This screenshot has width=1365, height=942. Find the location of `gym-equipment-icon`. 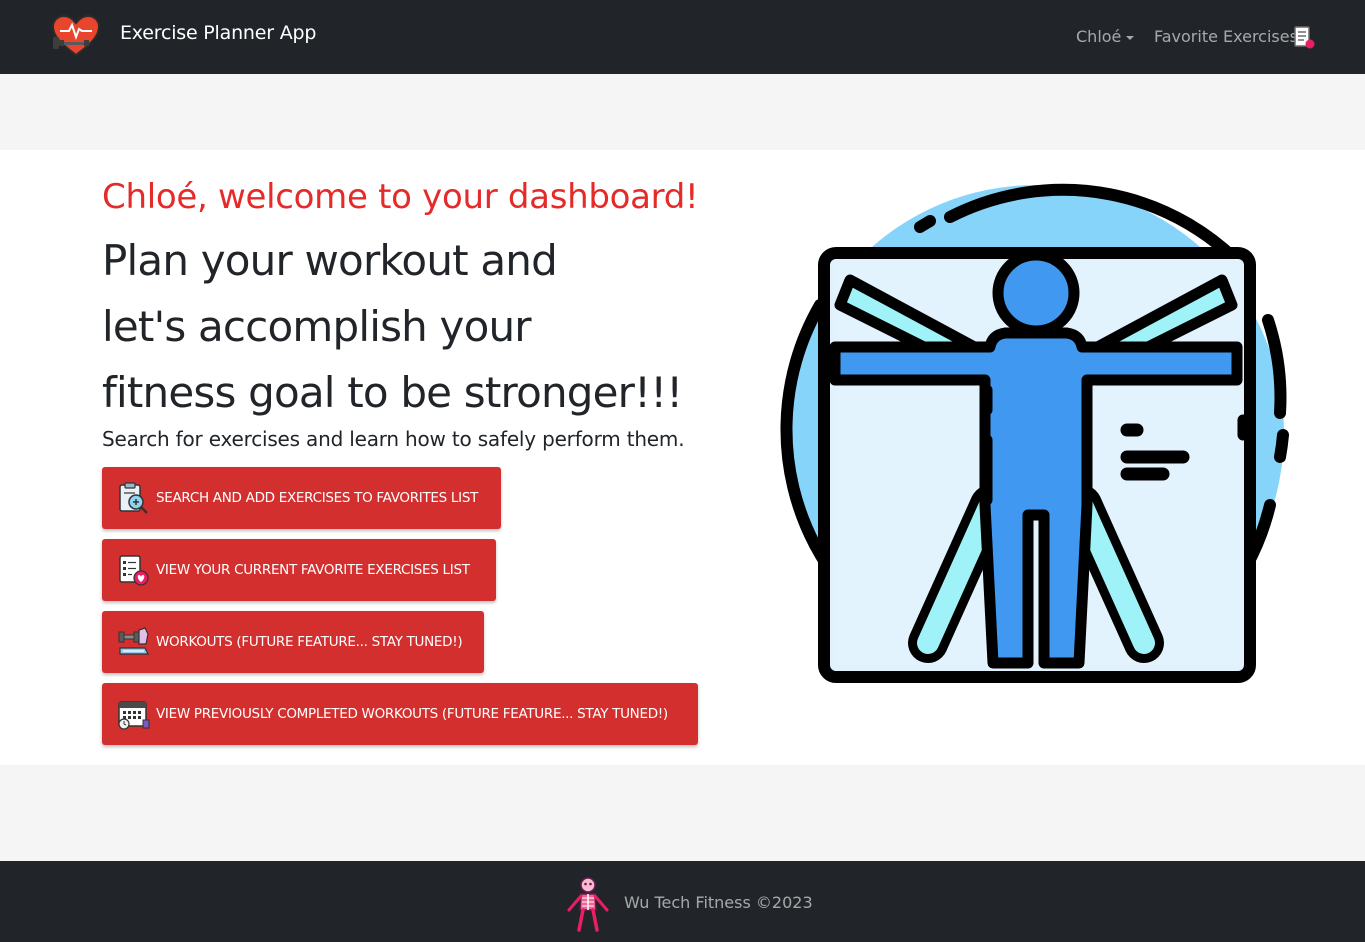

gym-equipment-icon is located at coordinates (133, 641).